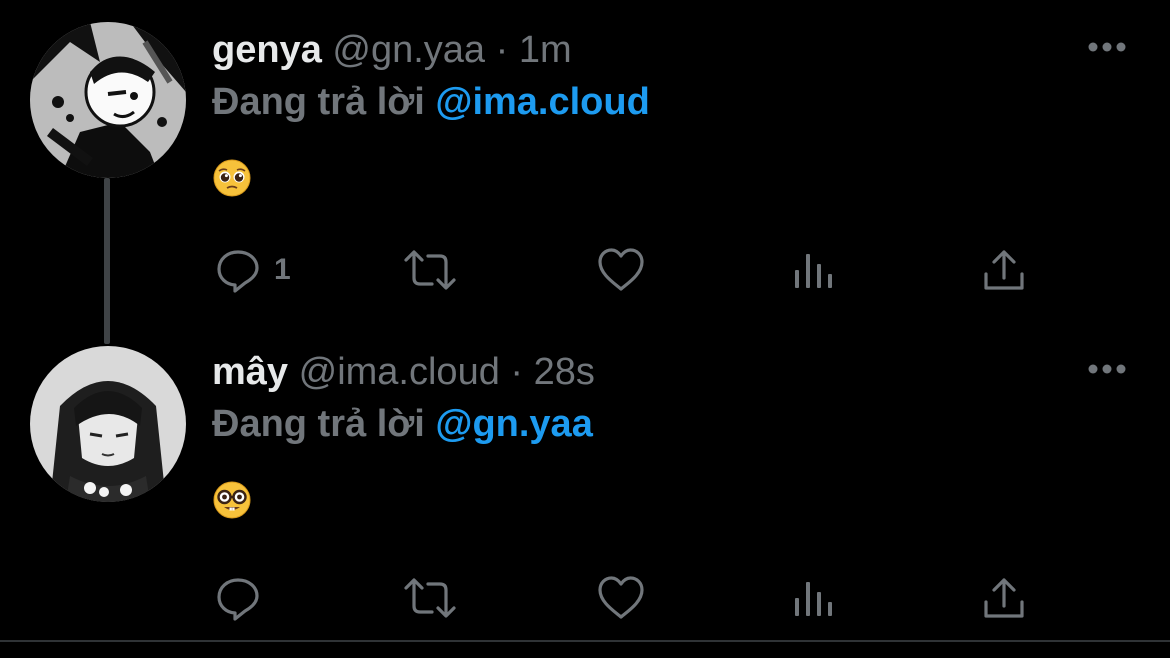 The image size is (1170, 658). What do you see at coordinates (232, 500) in the screenshot?
I see `nerd-face-emoji` at bounding box center [232, 500].